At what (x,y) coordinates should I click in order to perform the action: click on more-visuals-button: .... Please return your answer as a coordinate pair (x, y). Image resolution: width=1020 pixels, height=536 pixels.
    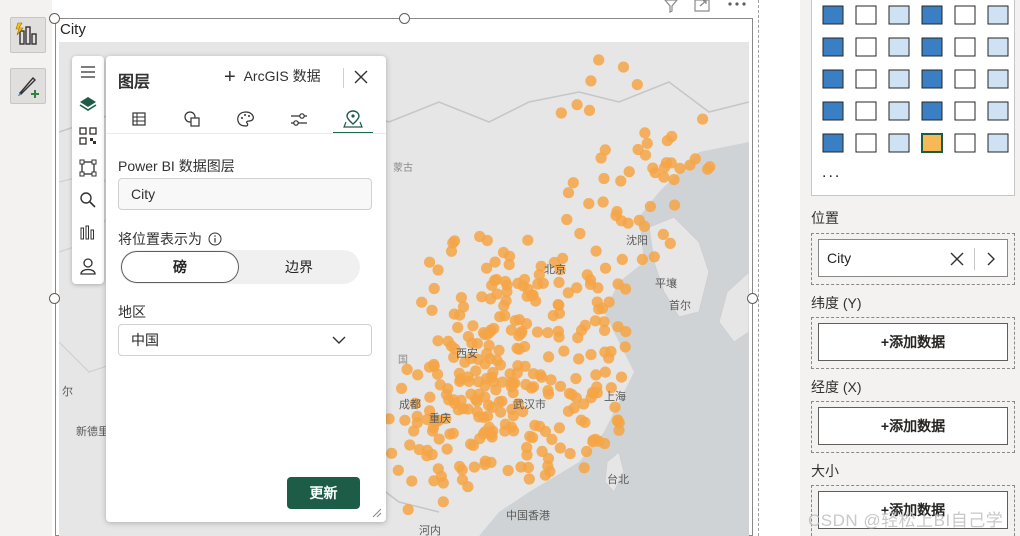
    Looking at the image, I should click on (831, 173).